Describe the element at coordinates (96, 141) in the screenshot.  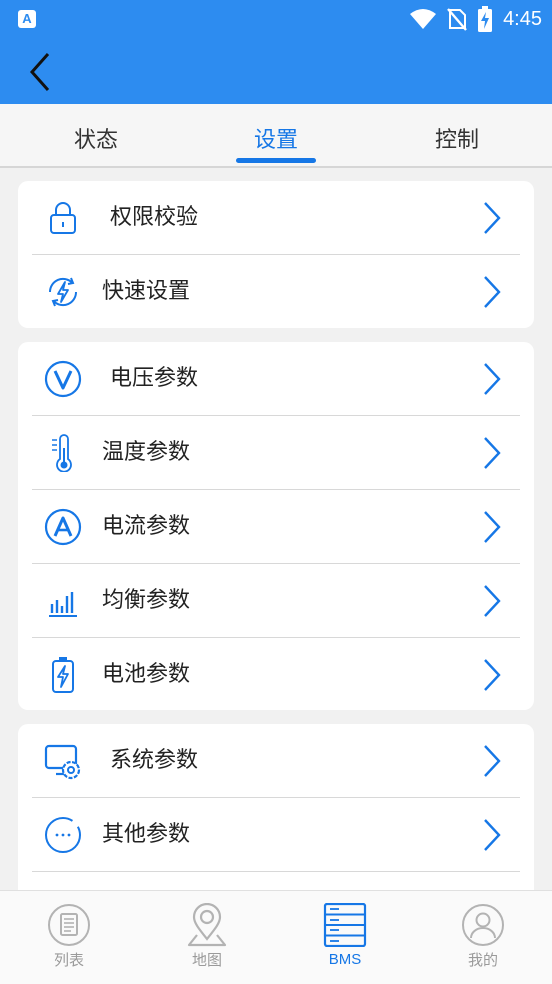
I see `tab-status: 状态` at that location.